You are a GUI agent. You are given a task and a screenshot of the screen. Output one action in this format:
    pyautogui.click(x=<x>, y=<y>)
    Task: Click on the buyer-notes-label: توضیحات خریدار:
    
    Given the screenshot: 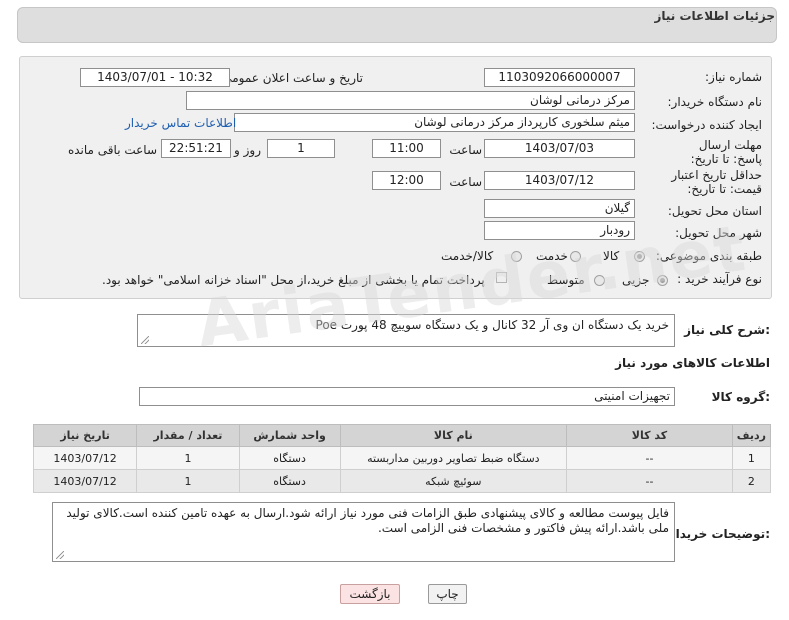 What is the action you would take?
    pyautogui.click(x=719, y=534)
    